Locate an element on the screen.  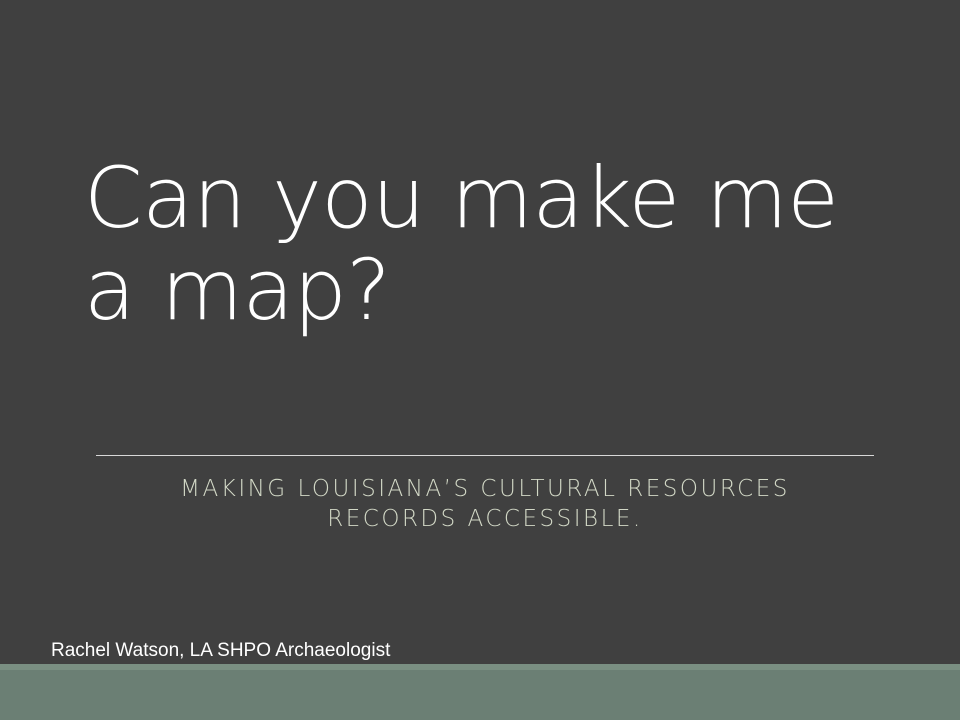
author-credit: Rachel Watson, LA SHPO Archaeologist is located at coordinates (221, 650).